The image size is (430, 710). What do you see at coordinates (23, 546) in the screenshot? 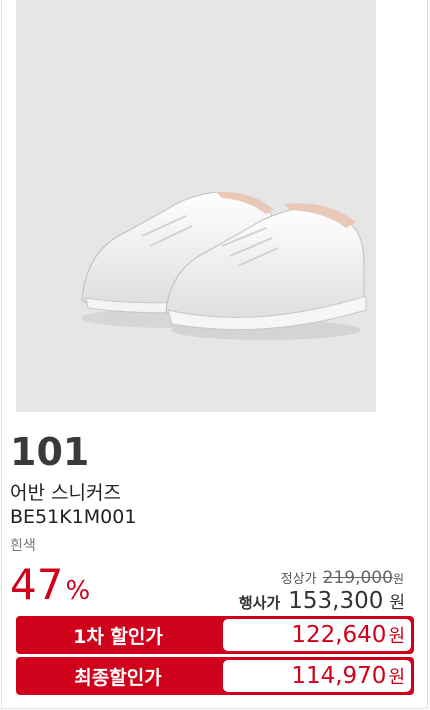
I see `product-color: 흰색` at bounding box center [23, 546].